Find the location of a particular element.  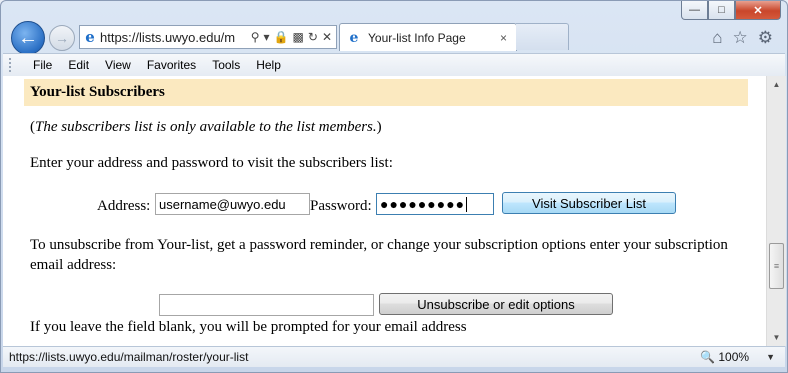

section-header: Your-list Subscribers is located at coordinates (386, 92).